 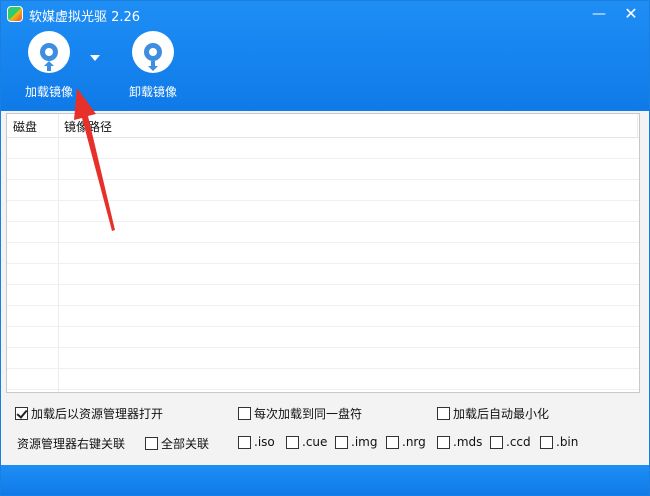 What do you see at coordinates (567, 442) in the screenshot?
I see `ext-bin-label: .bin` at bounding box center [567, 442].